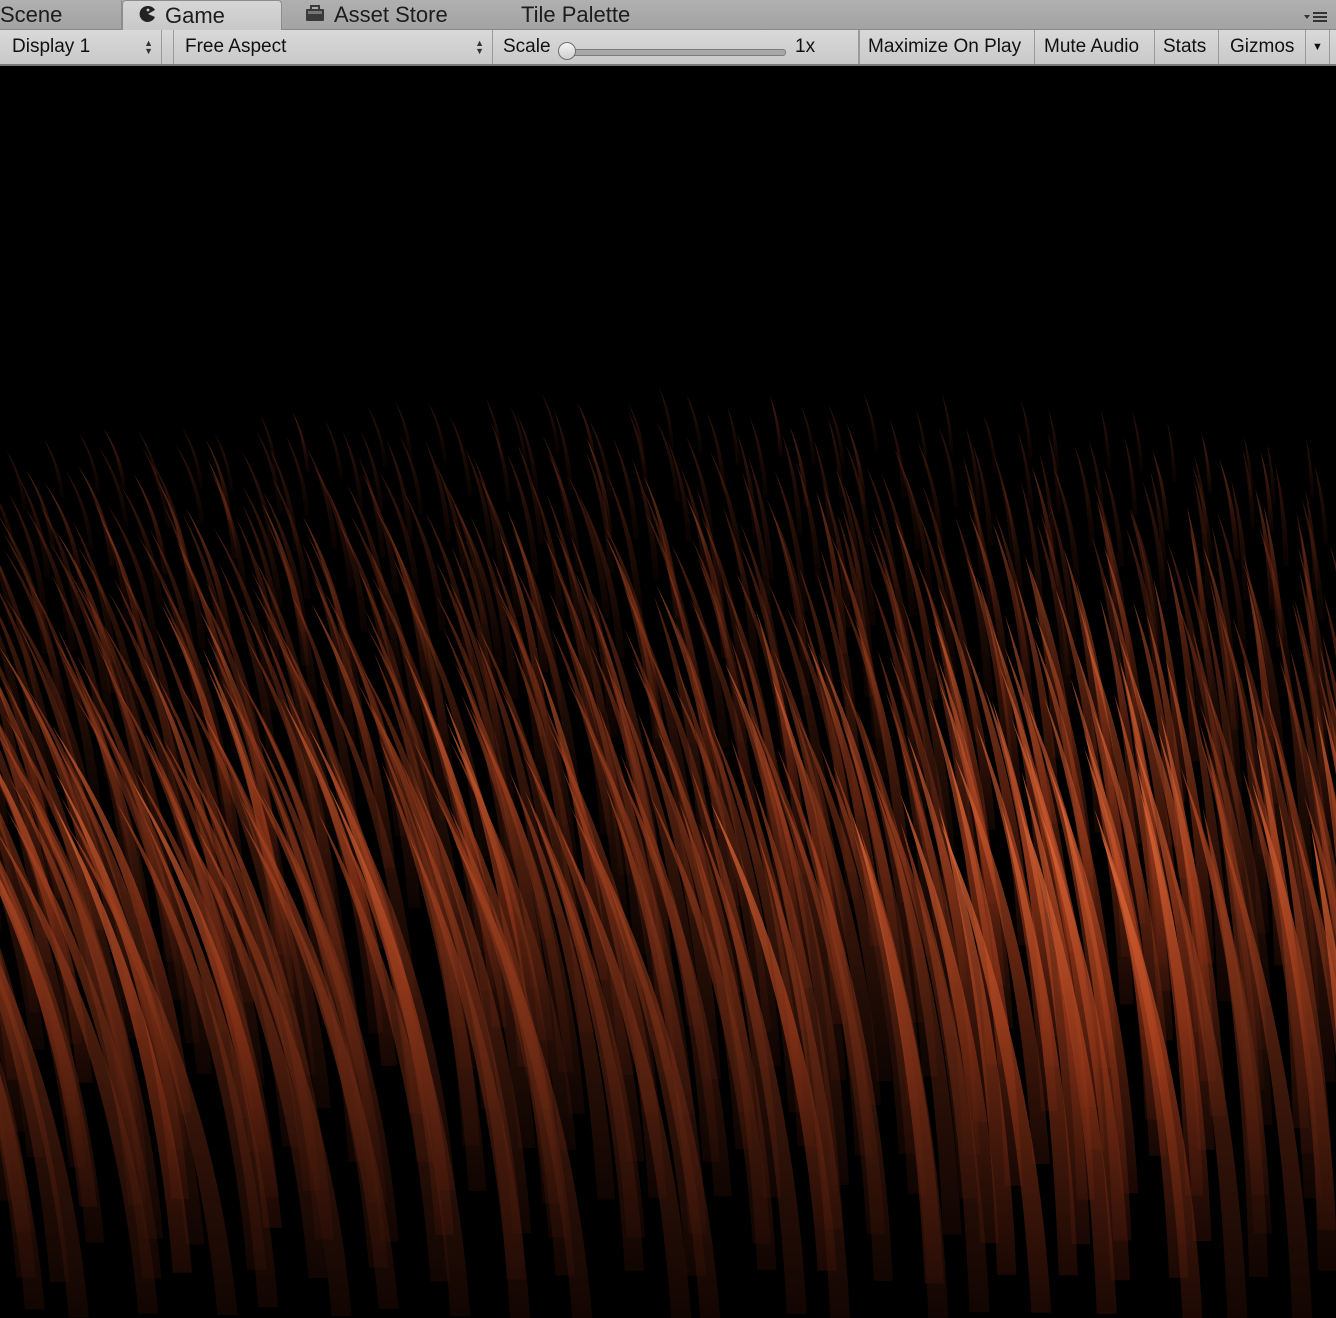 This screenshot has height=1318, width=1336. What do you see at coordinates (333, 47) in the screenshot?
I see `aspect-dropdown: Free Aspect ▲ ▼` at bounding box center [333, 47].